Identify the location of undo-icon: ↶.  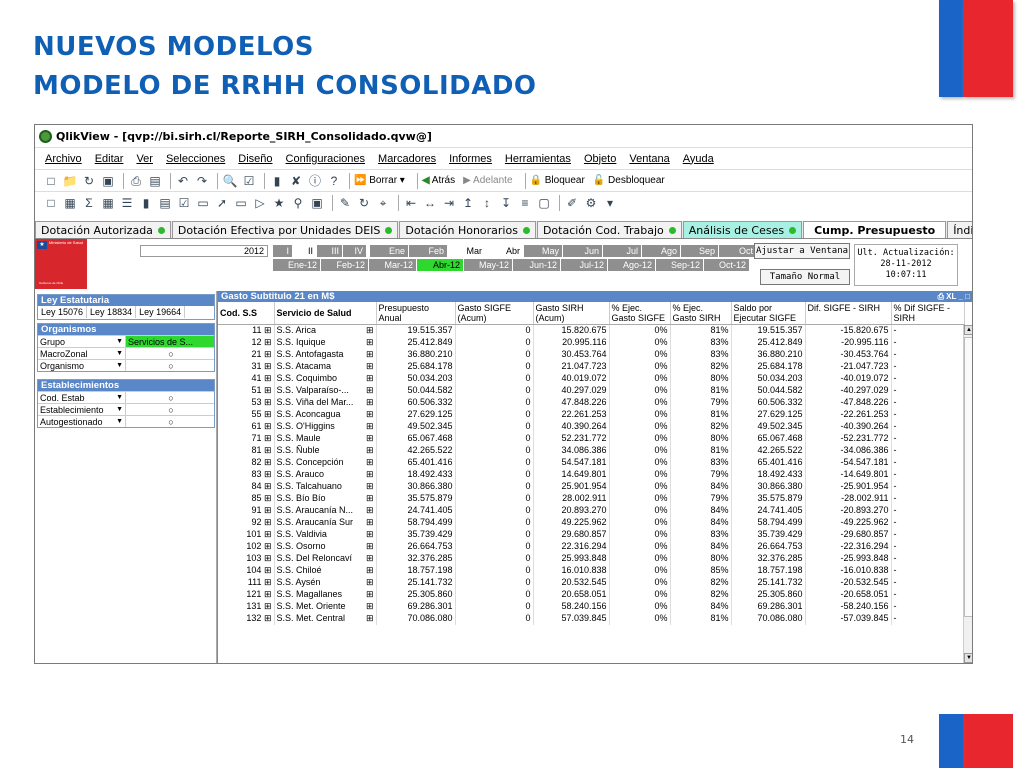
(183, 181).